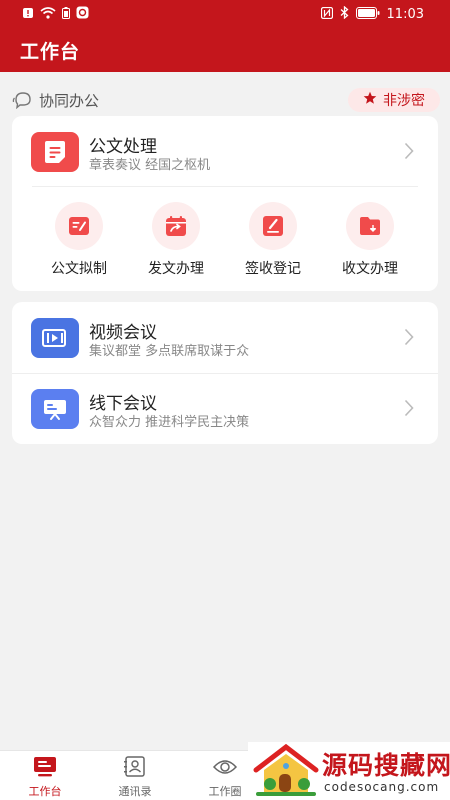 The image size is (450, 800). What do you see at coordinates (176, 269) in the screenshot?
I see `action-label: 发文办理` at bounding box center [176, 269].